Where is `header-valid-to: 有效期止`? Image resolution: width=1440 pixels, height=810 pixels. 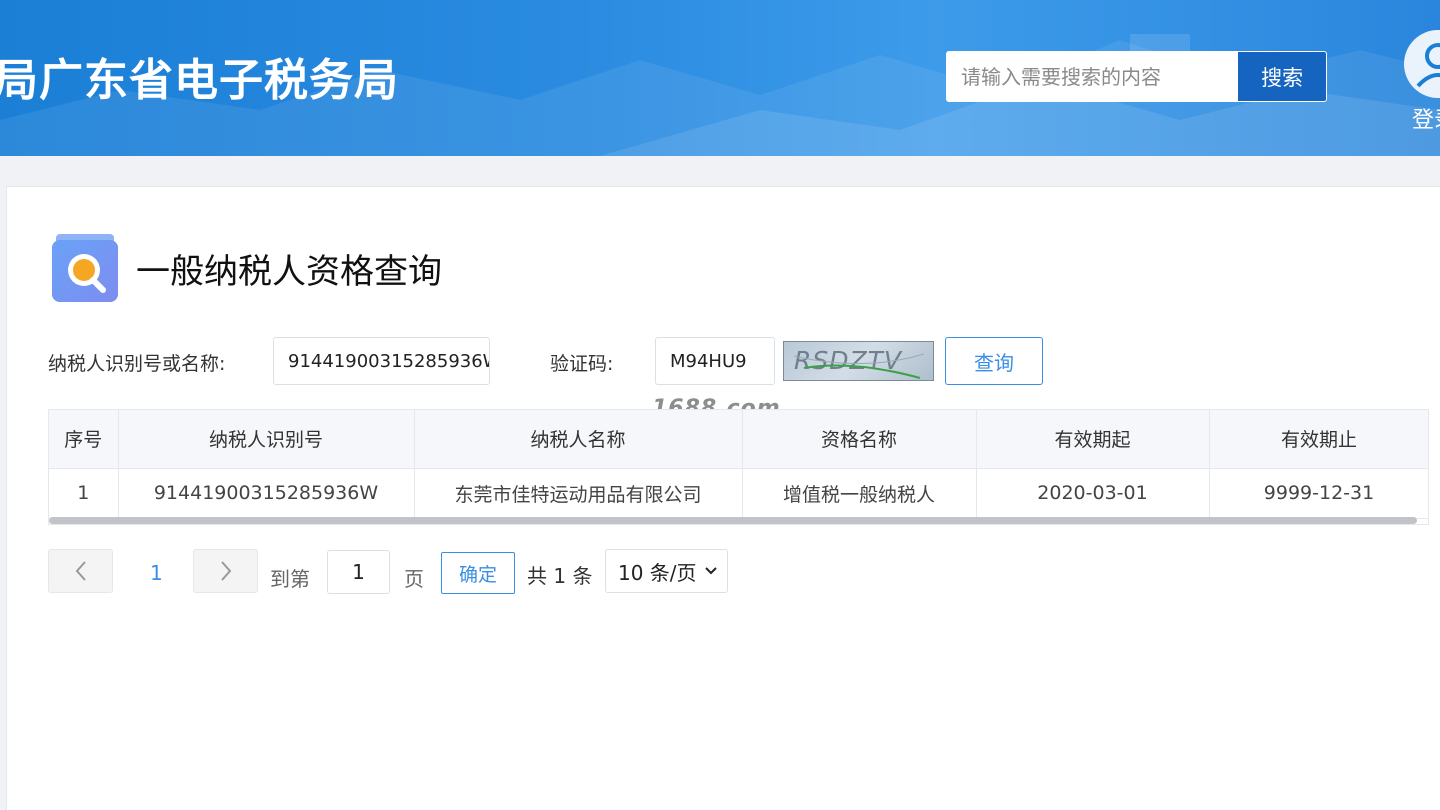
header-valid-to: 有效期止 is located at coordinates (1318, 439).